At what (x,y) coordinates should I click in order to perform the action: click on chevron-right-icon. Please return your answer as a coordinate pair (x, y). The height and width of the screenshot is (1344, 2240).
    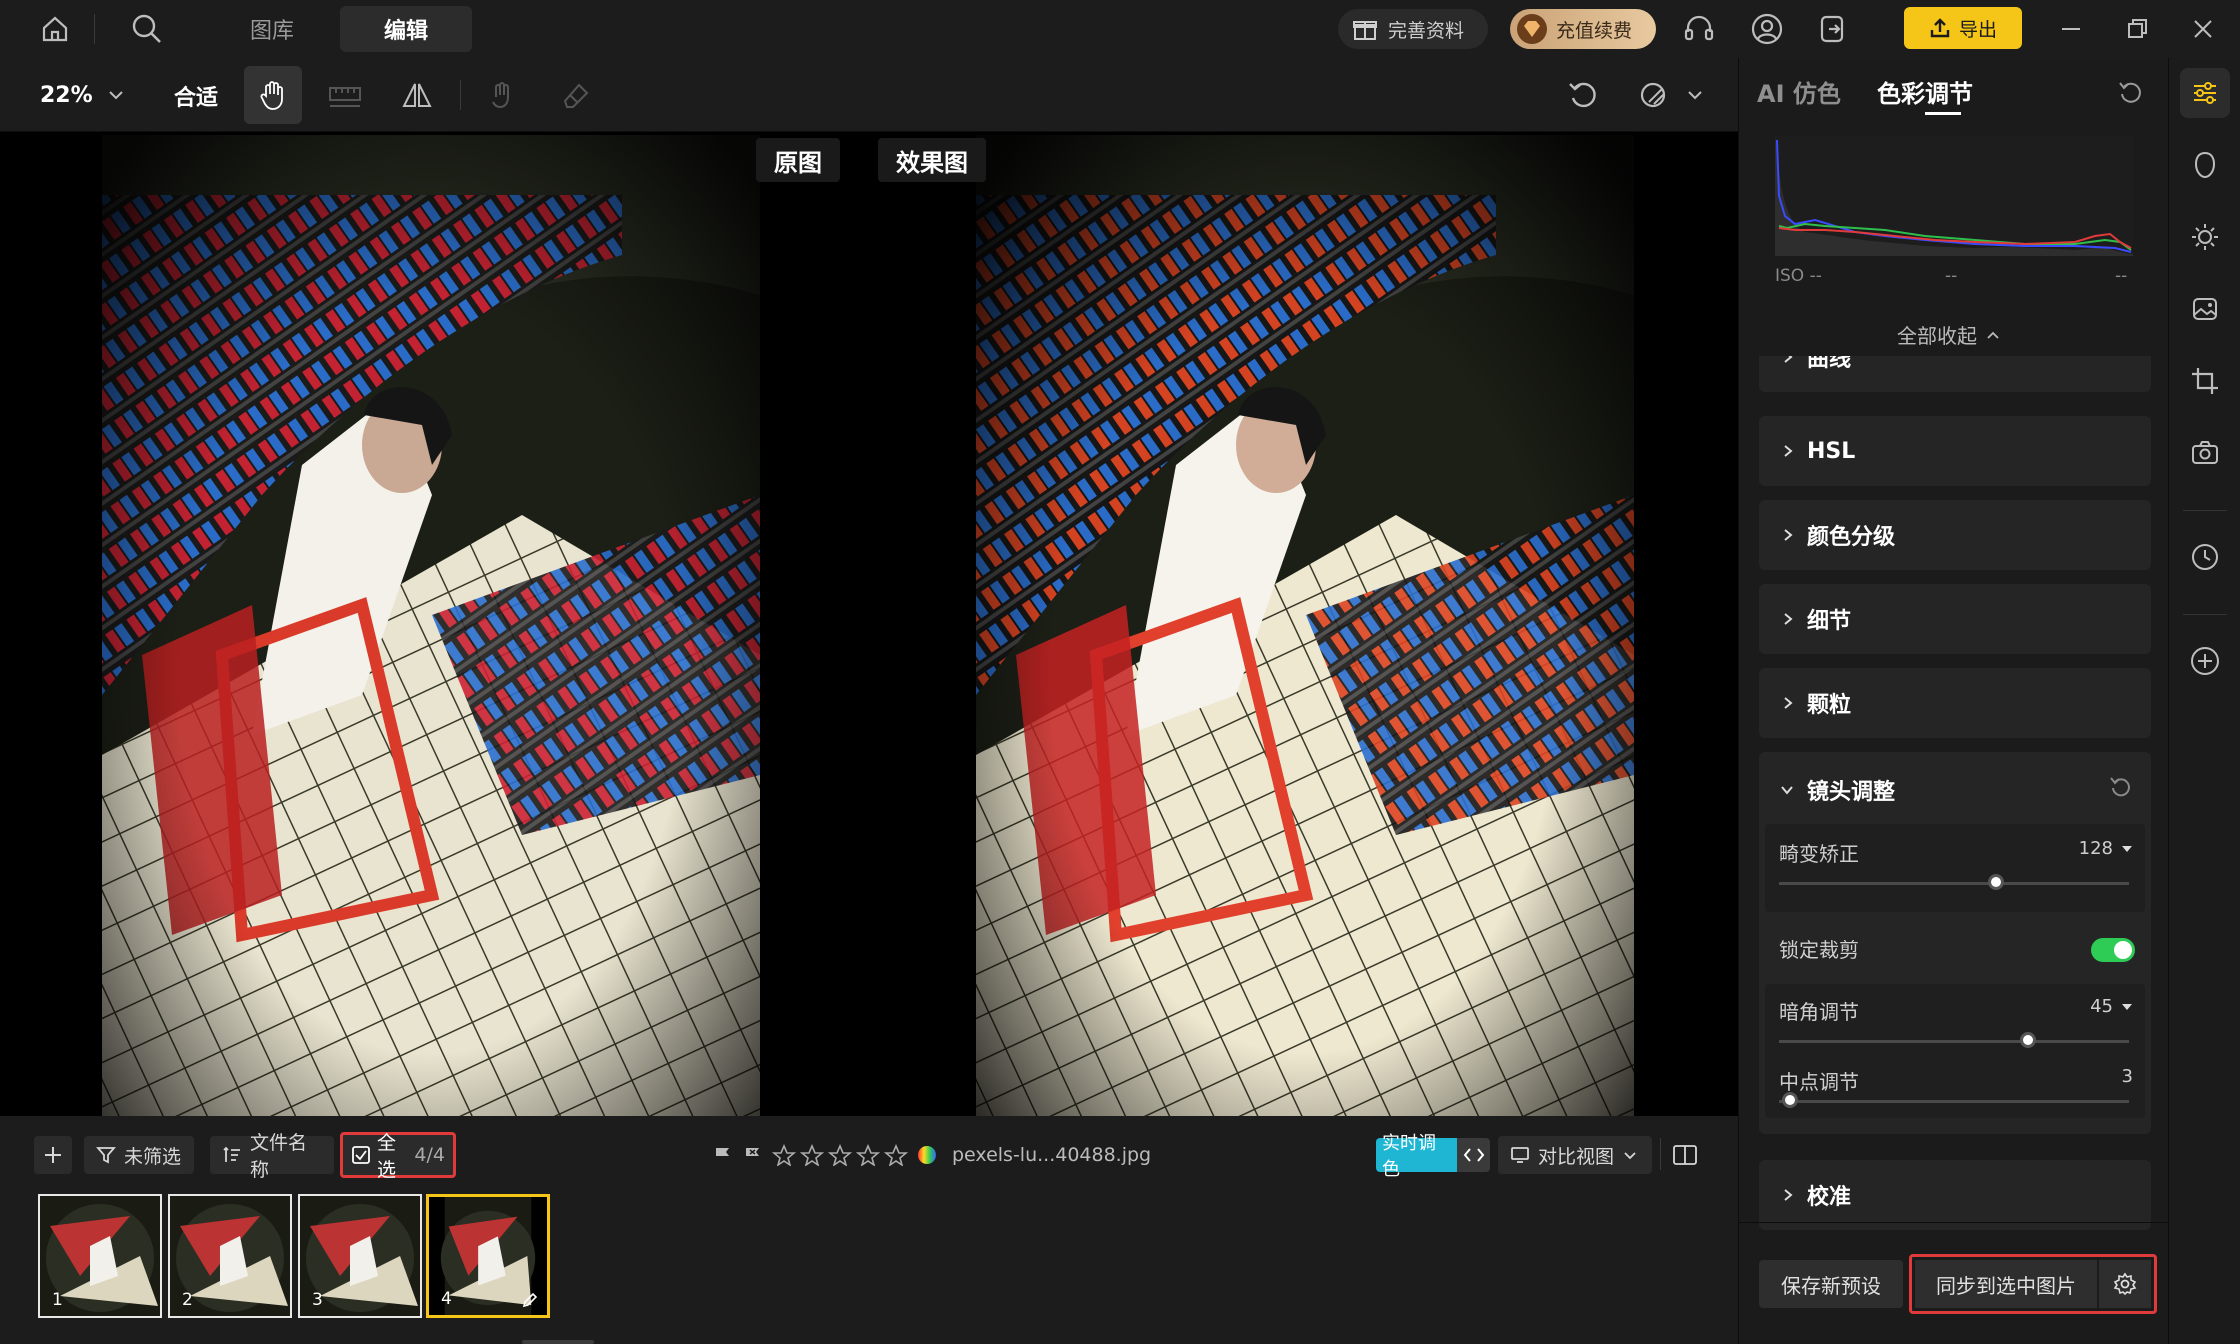
    Looking at the image, I should click on (1788, 451).